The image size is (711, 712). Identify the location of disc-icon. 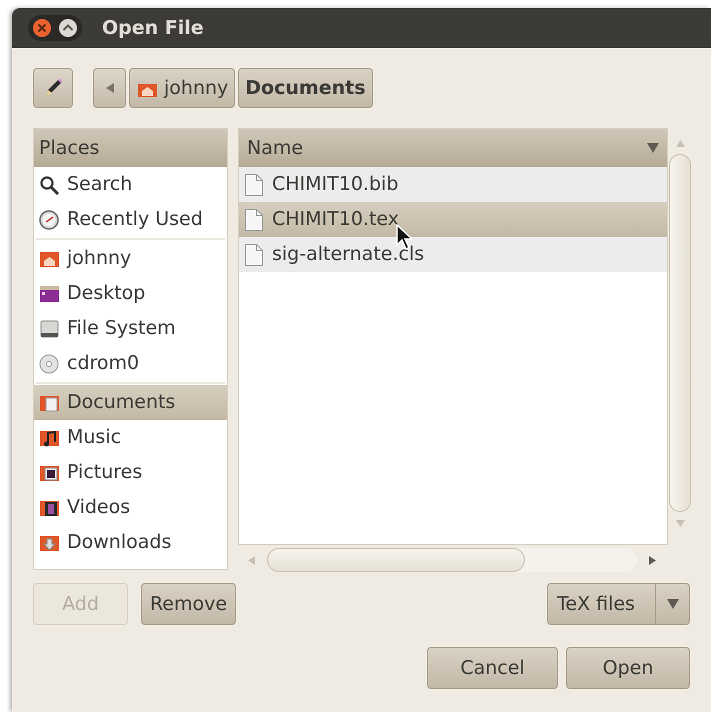
(50, 364).